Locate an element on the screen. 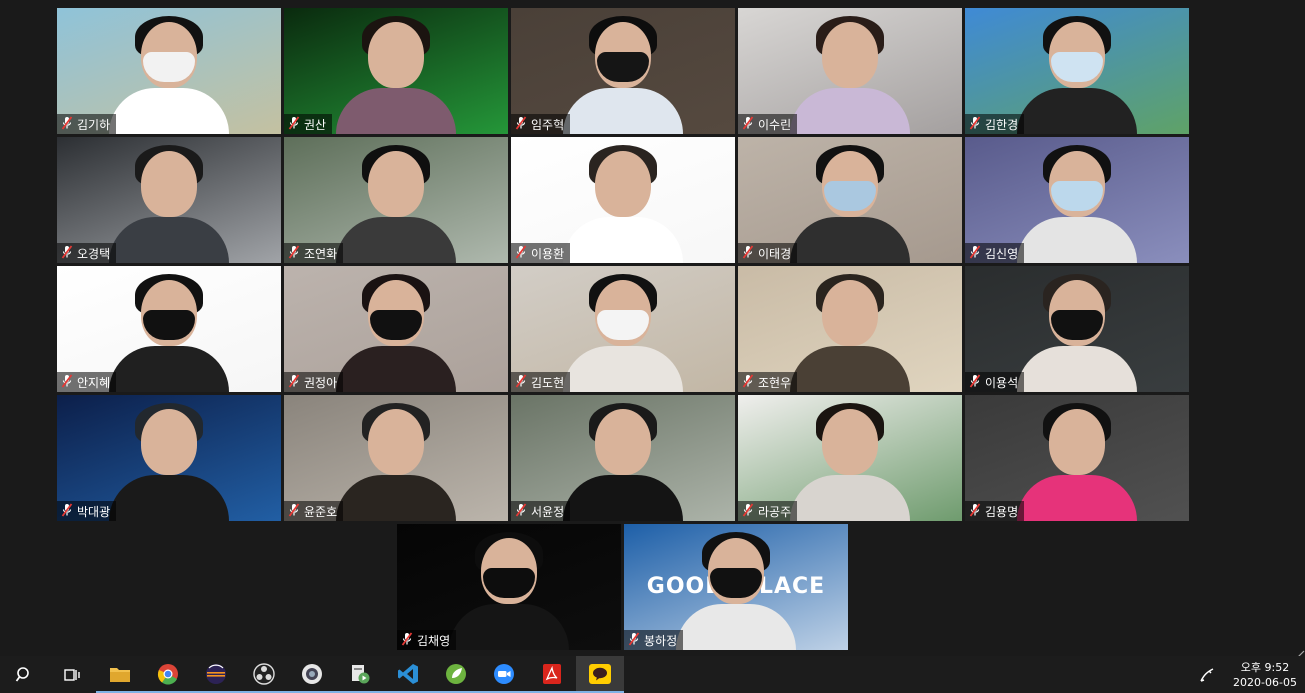 The width and height of the screenshot is (1305, 693). spring-icon is located at coordinates (456, 674).